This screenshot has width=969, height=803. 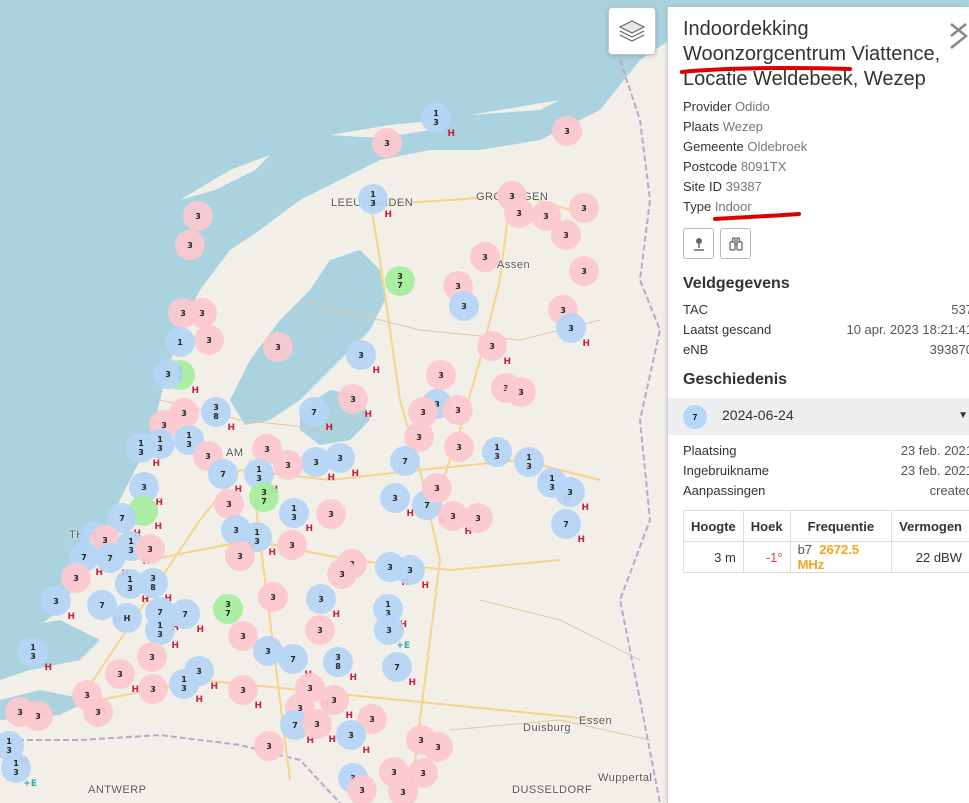 I want to click on site-marker: 1, so click(x=180, y=342).